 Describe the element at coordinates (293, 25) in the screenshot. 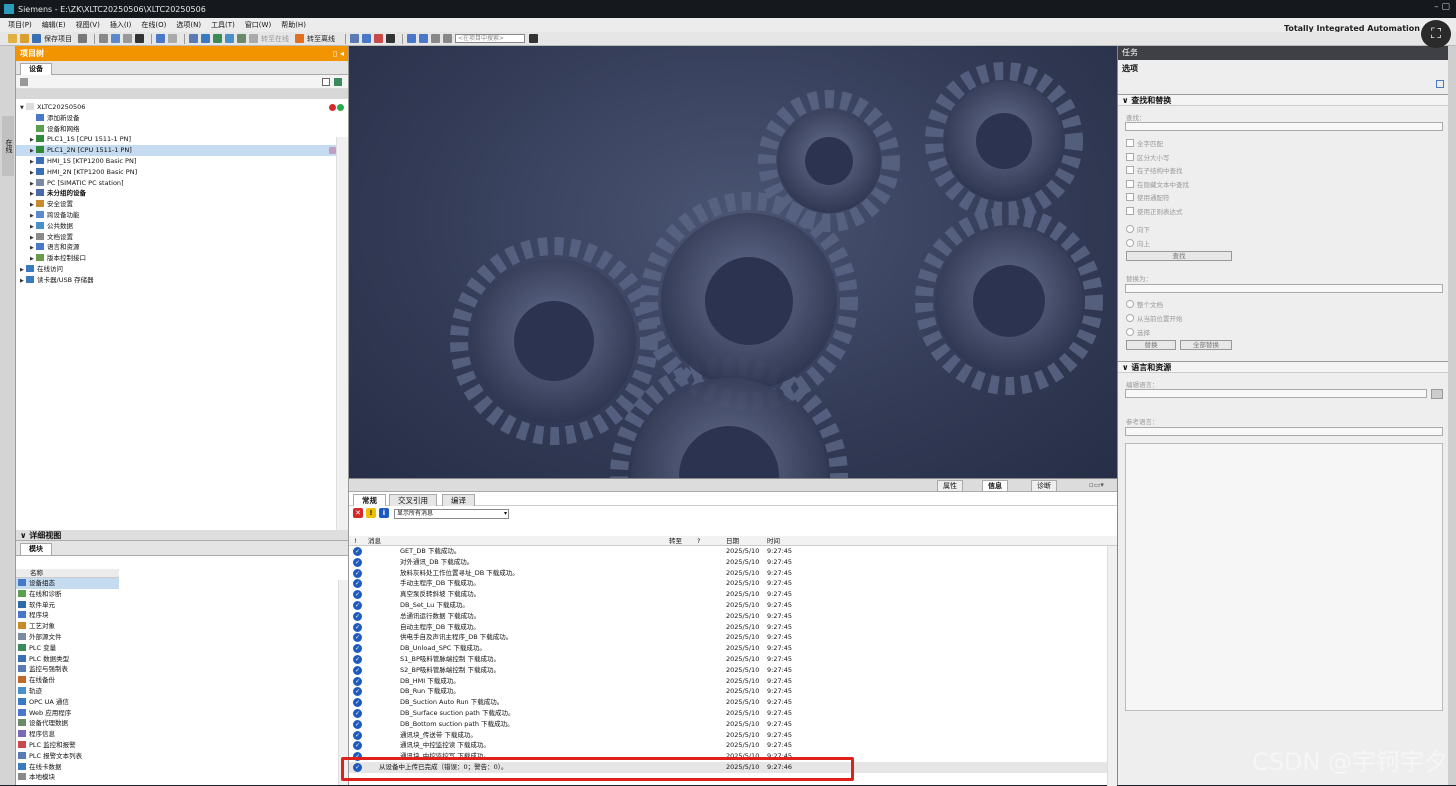

I see `menu-help: 帮助(H)` at that location.